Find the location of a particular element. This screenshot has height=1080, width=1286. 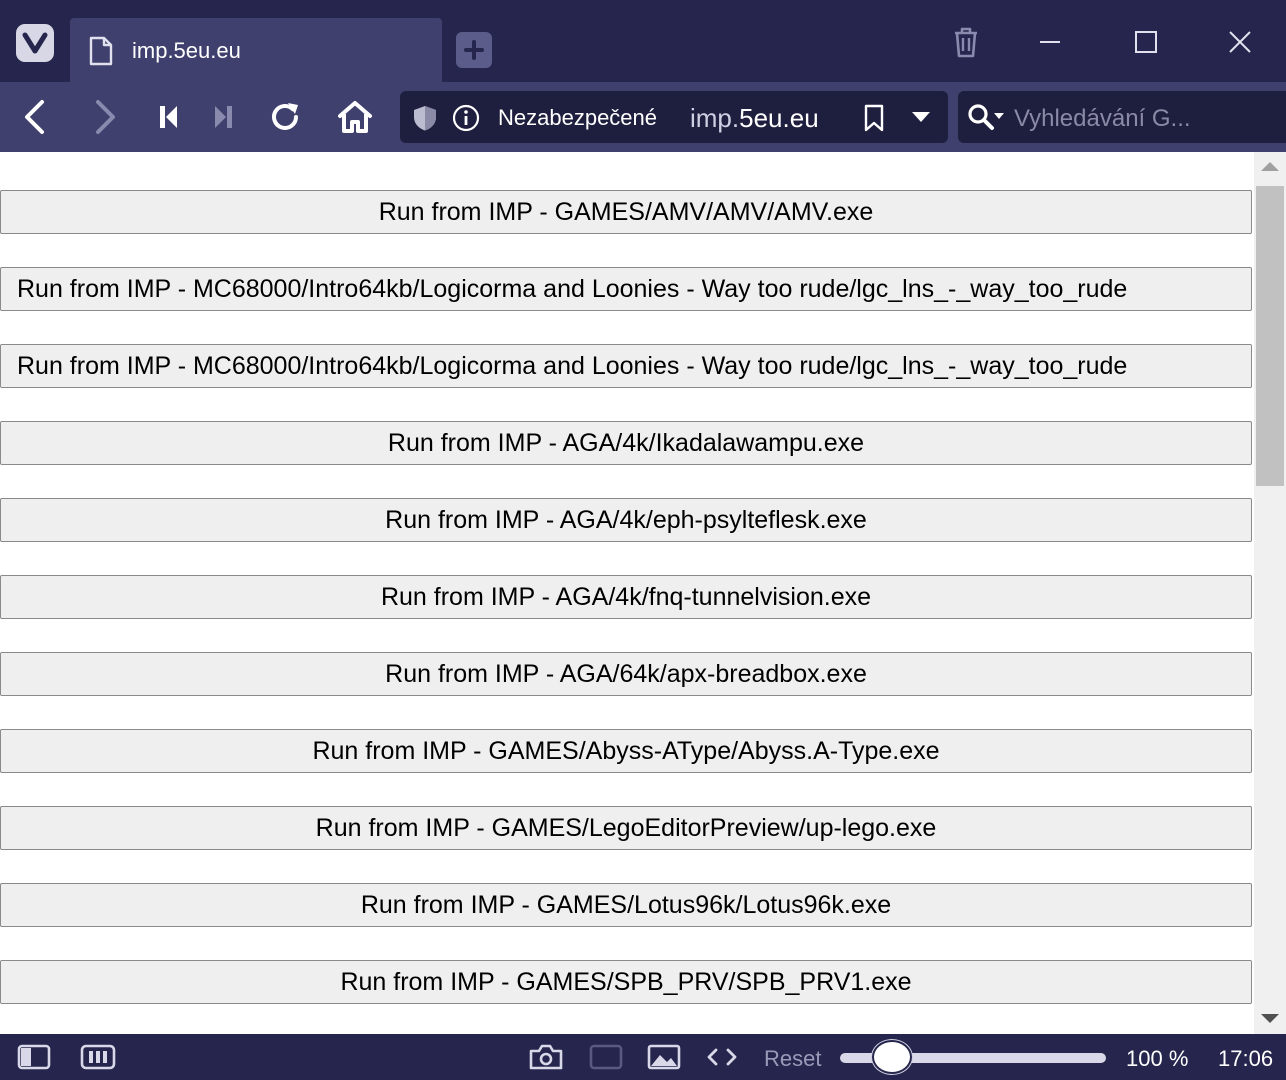

fast-forward-button is located at coordinates (223, 117).